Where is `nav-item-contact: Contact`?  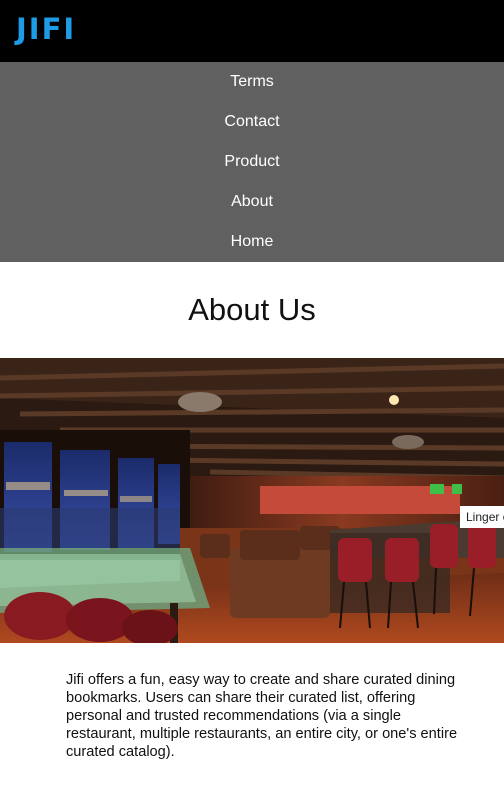 nav-item-contact: Contact is located at coordinates (252, 122).